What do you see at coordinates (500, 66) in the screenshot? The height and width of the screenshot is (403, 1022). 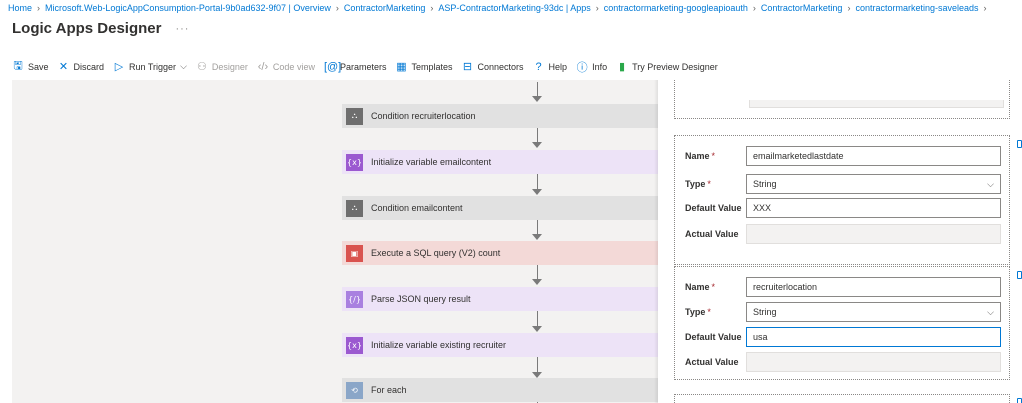 I see `connectors-label: Connectors` at bounding box center [500, 66].